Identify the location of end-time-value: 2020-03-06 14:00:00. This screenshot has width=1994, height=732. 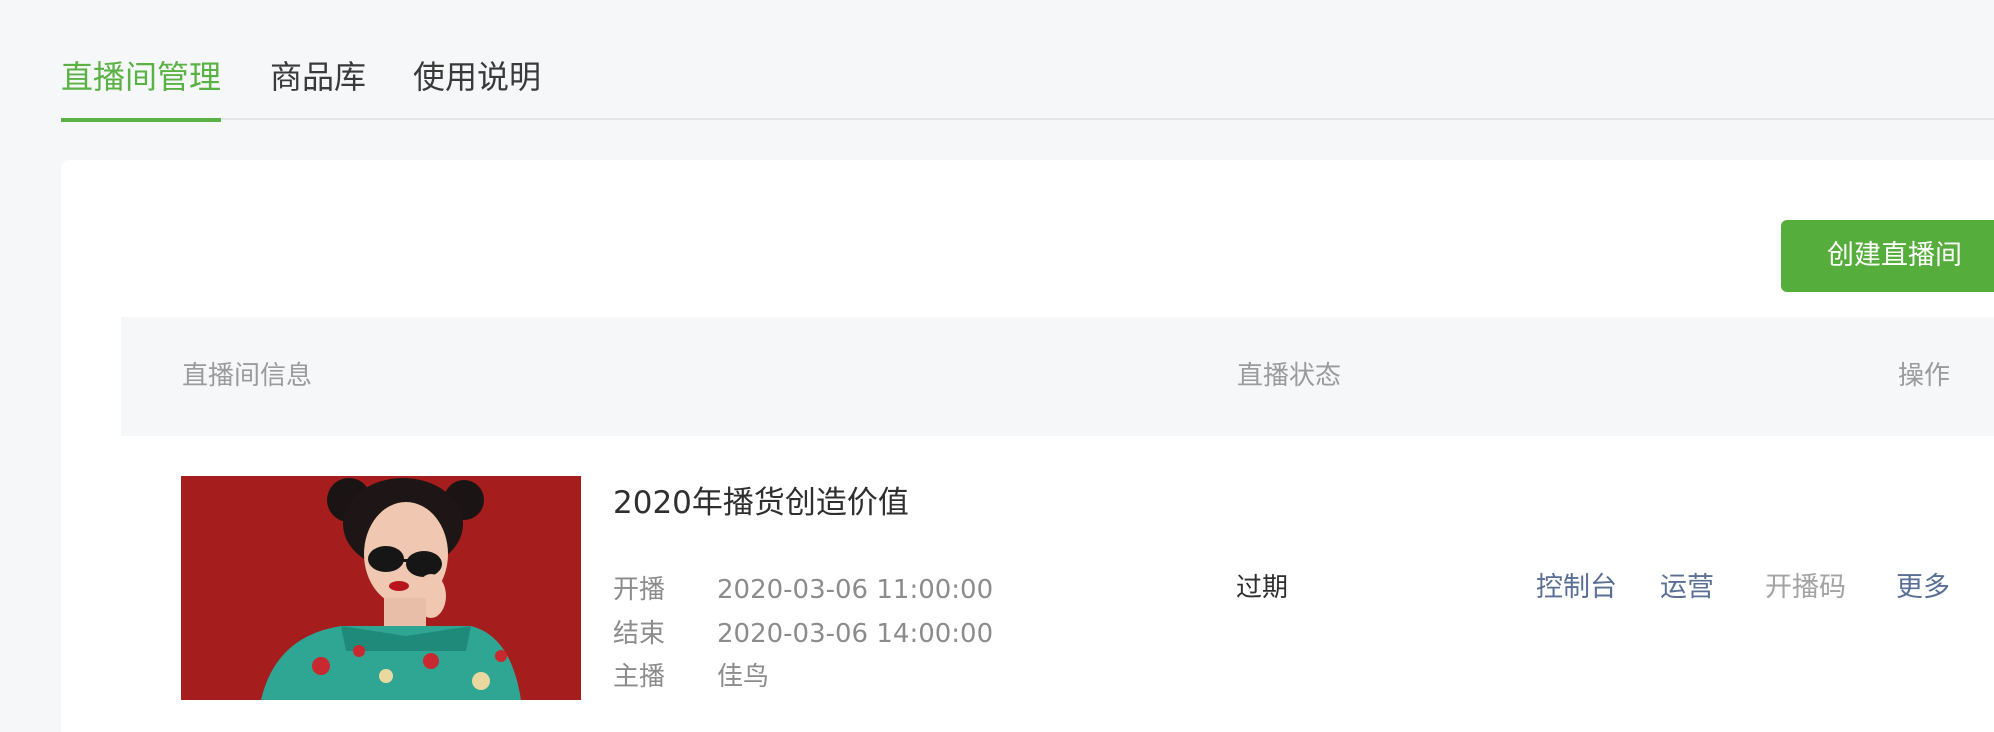
(855, 634).